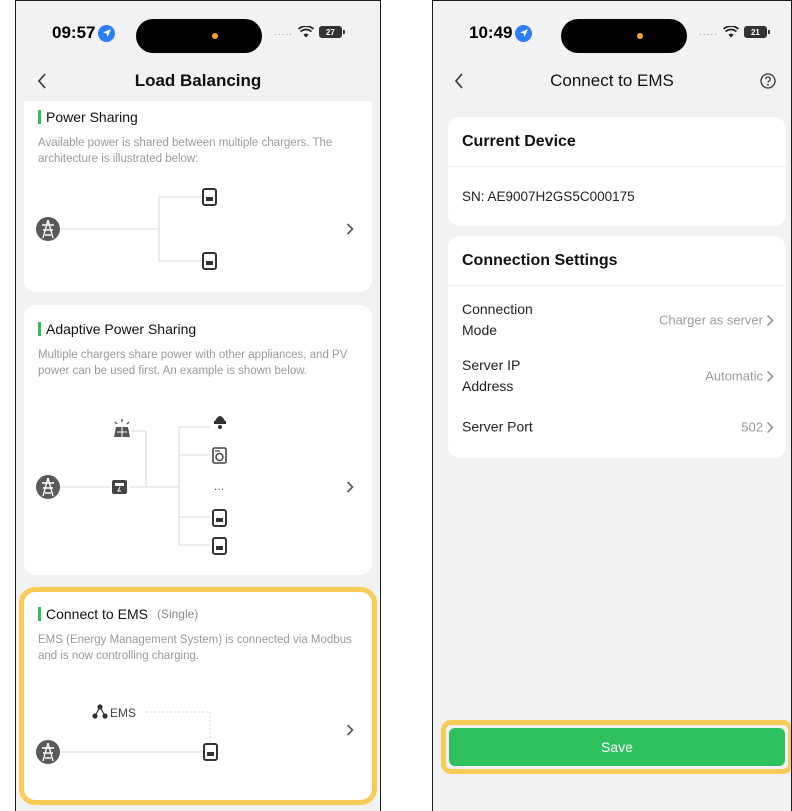  What do you see at coordinates (617, 427) in the screenshot?
I see `server-port-row: Server Port 502` at bounding box center [617, 427].